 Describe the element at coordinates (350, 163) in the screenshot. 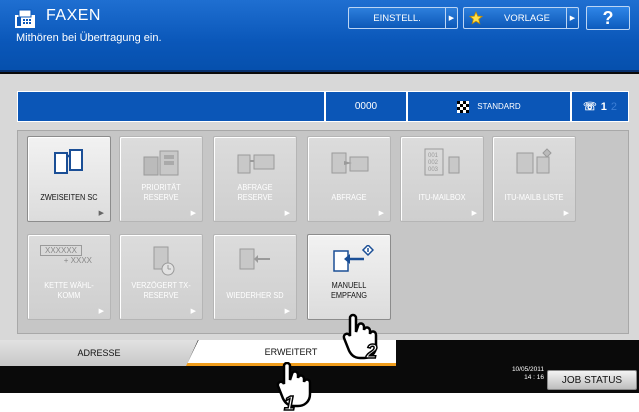

I see `polling-icon` at that location.